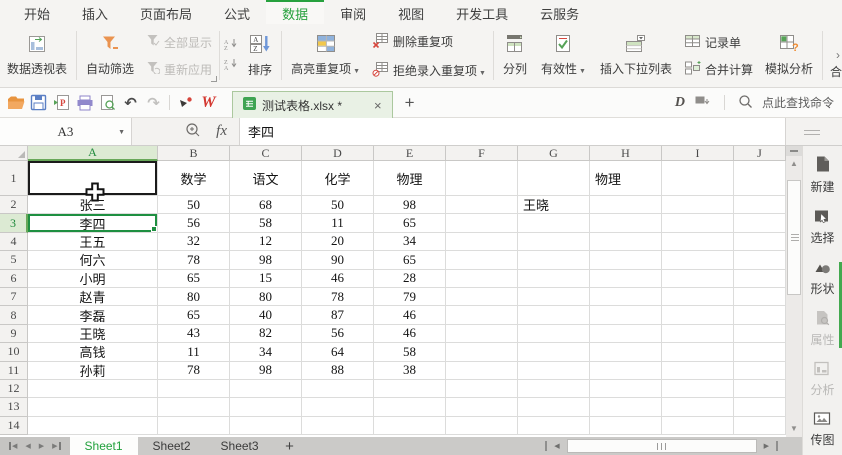 Image resolution: width=842 pixels, height=455 pixels. Describe the element at coordinates (554, 178) in the screenshot. I see `cell-G1` at that location.